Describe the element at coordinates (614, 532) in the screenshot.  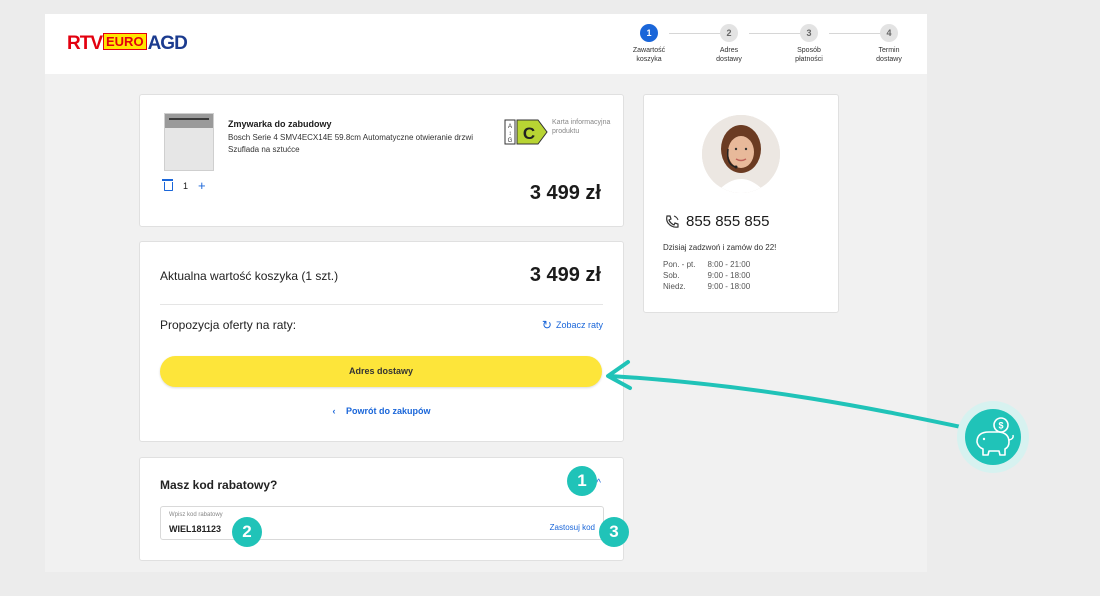
I see `annotation-badge-3: 3` at that location.